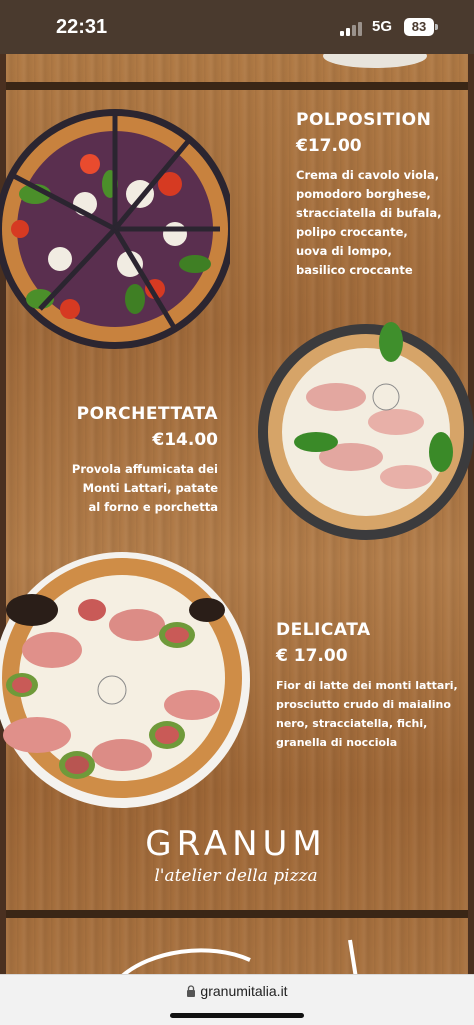 The image size is (474, 1025). I want to click on item-name: PORCHETTATA, so click(147, 414).